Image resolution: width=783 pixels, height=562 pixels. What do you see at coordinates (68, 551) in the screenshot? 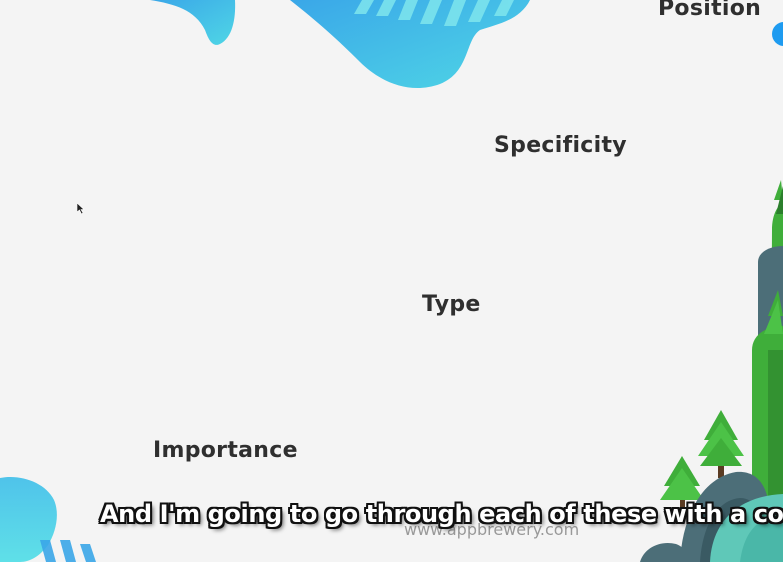
I see `bottom-left-stripes` at bounding box center [68, 551].